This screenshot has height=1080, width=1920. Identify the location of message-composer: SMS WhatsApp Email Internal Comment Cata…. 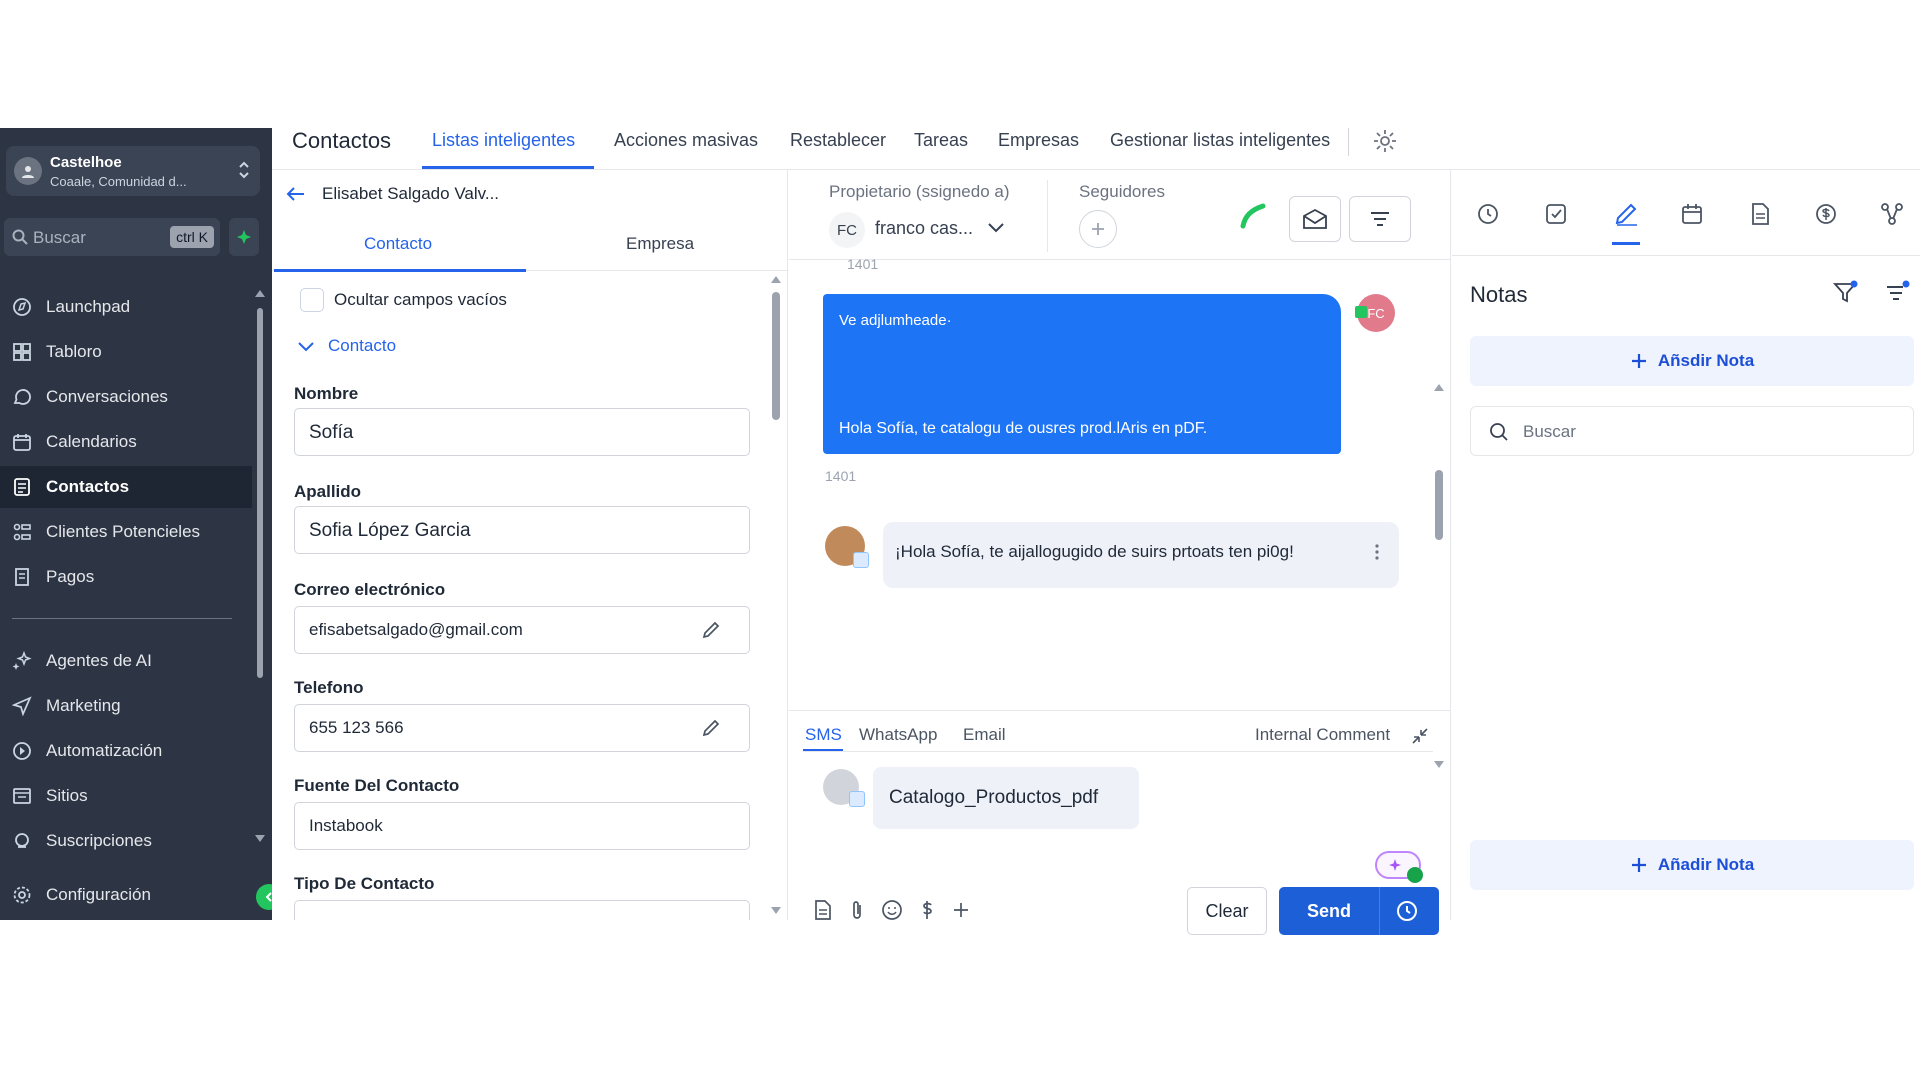
(1120, 822).